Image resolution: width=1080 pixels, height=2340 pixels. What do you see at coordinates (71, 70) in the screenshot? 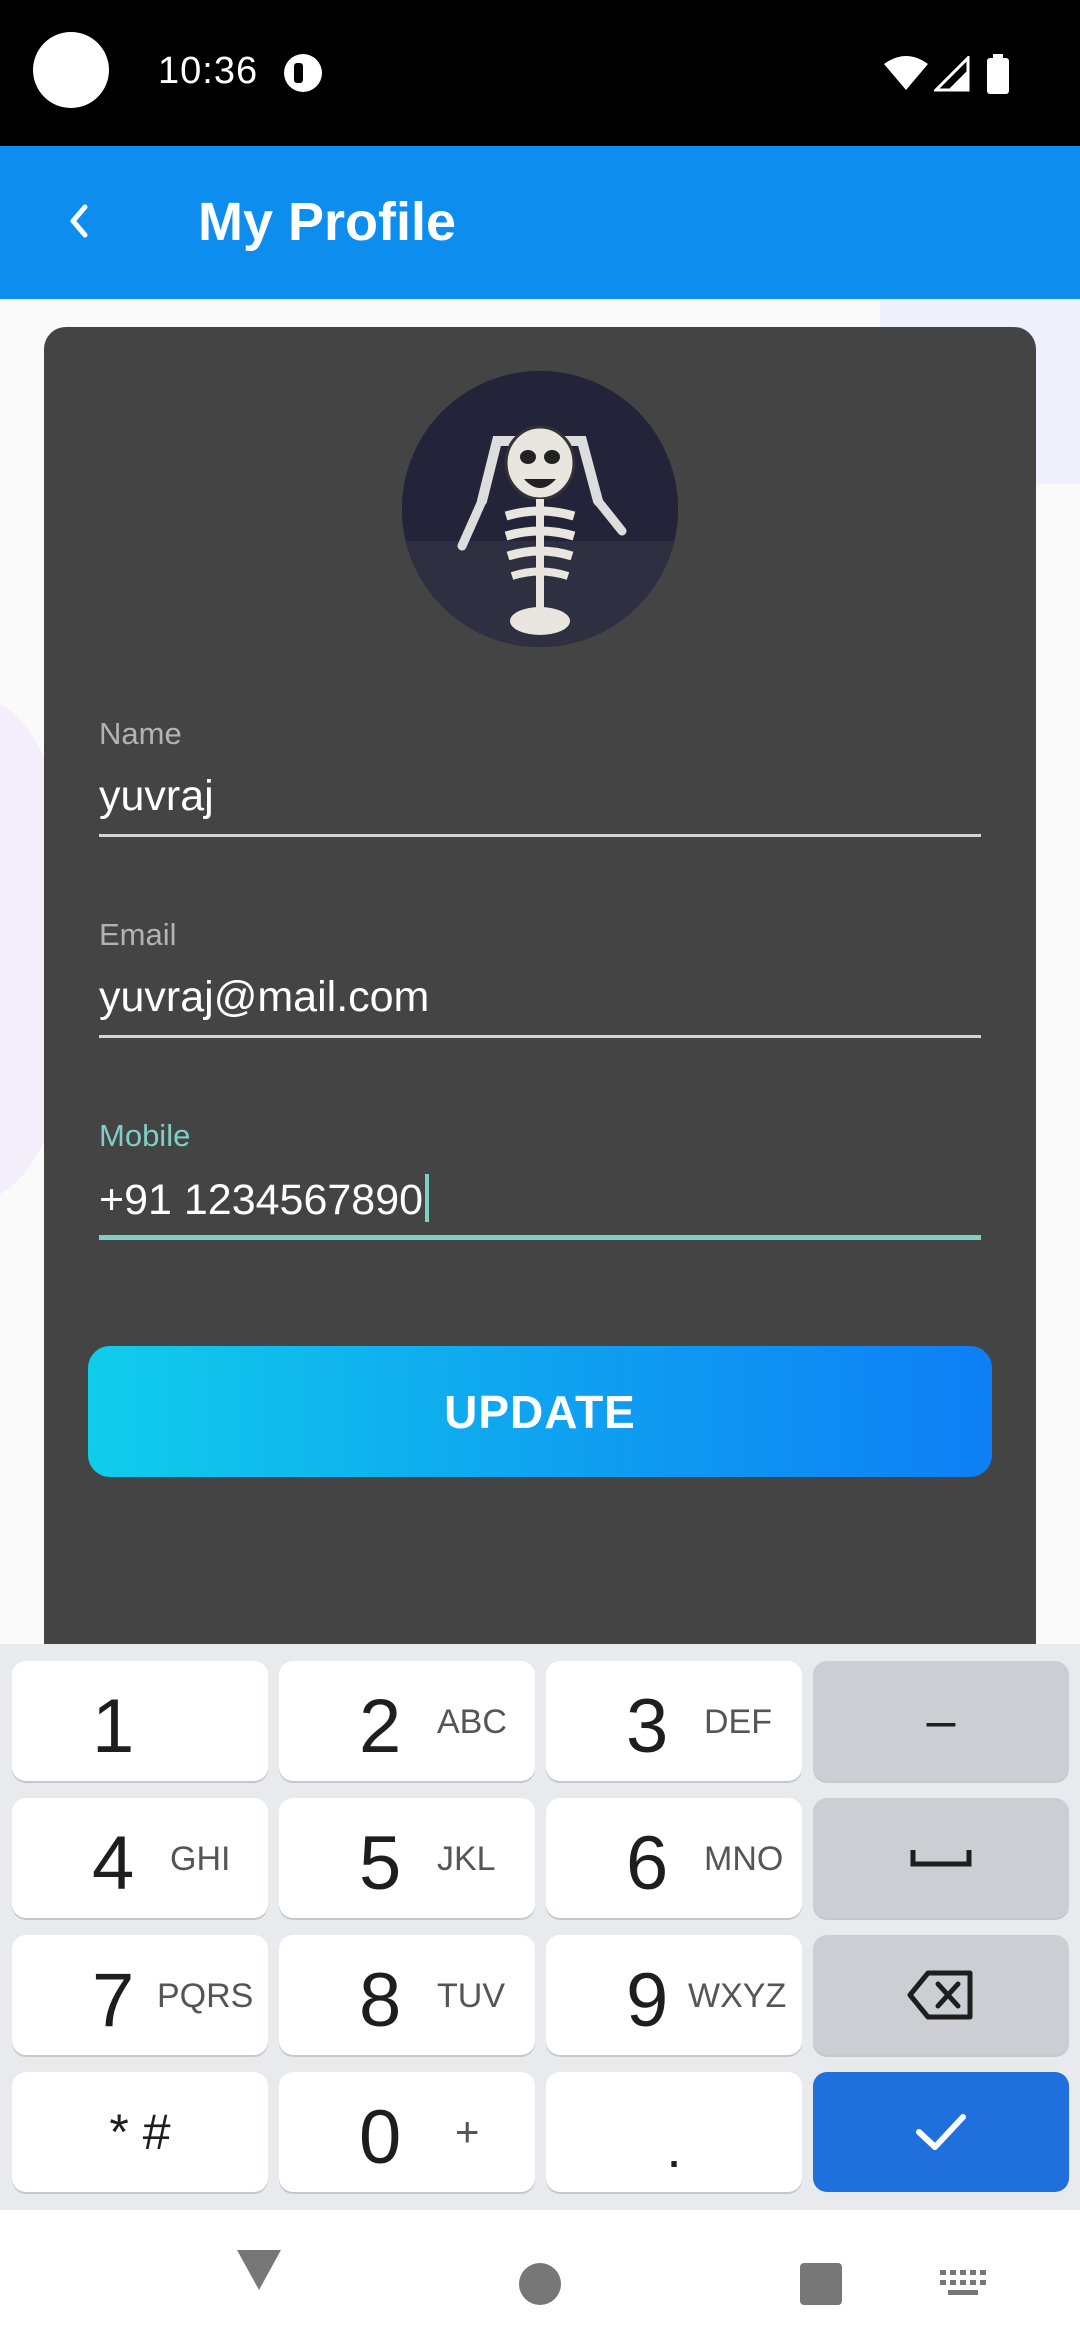
I see `camera-cutout` at bounding box center [71, 70].